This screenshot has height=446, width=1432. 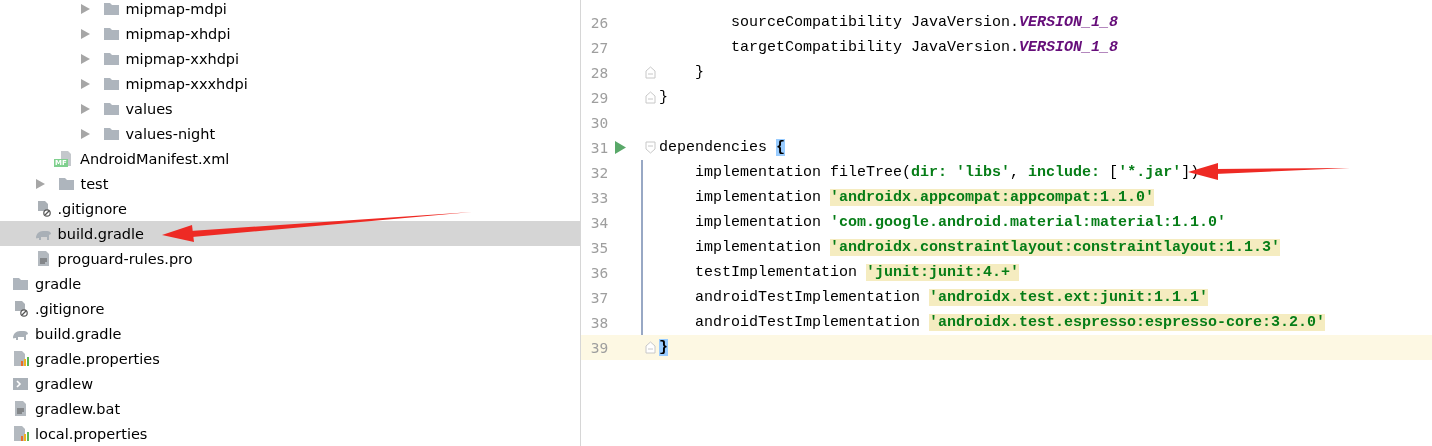 What do you see at coordinates (290, 433) in the screenshot?
I see `tree-item: local.properties` at bounding box center [290, 433].